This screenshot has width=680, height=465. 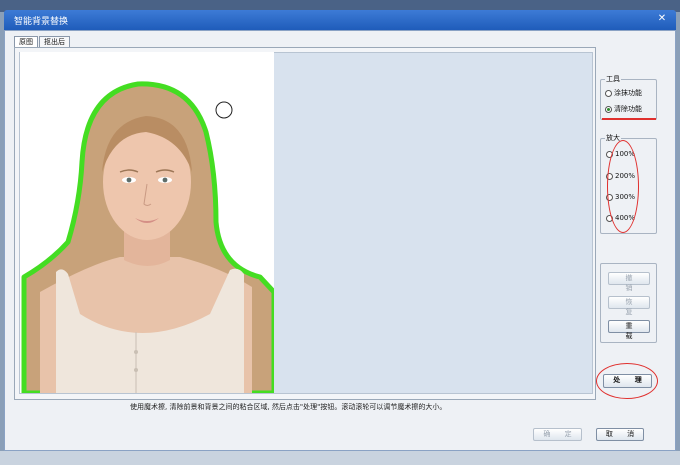 I want to click on reset-button: 重 载, so click(x=629, y=330).